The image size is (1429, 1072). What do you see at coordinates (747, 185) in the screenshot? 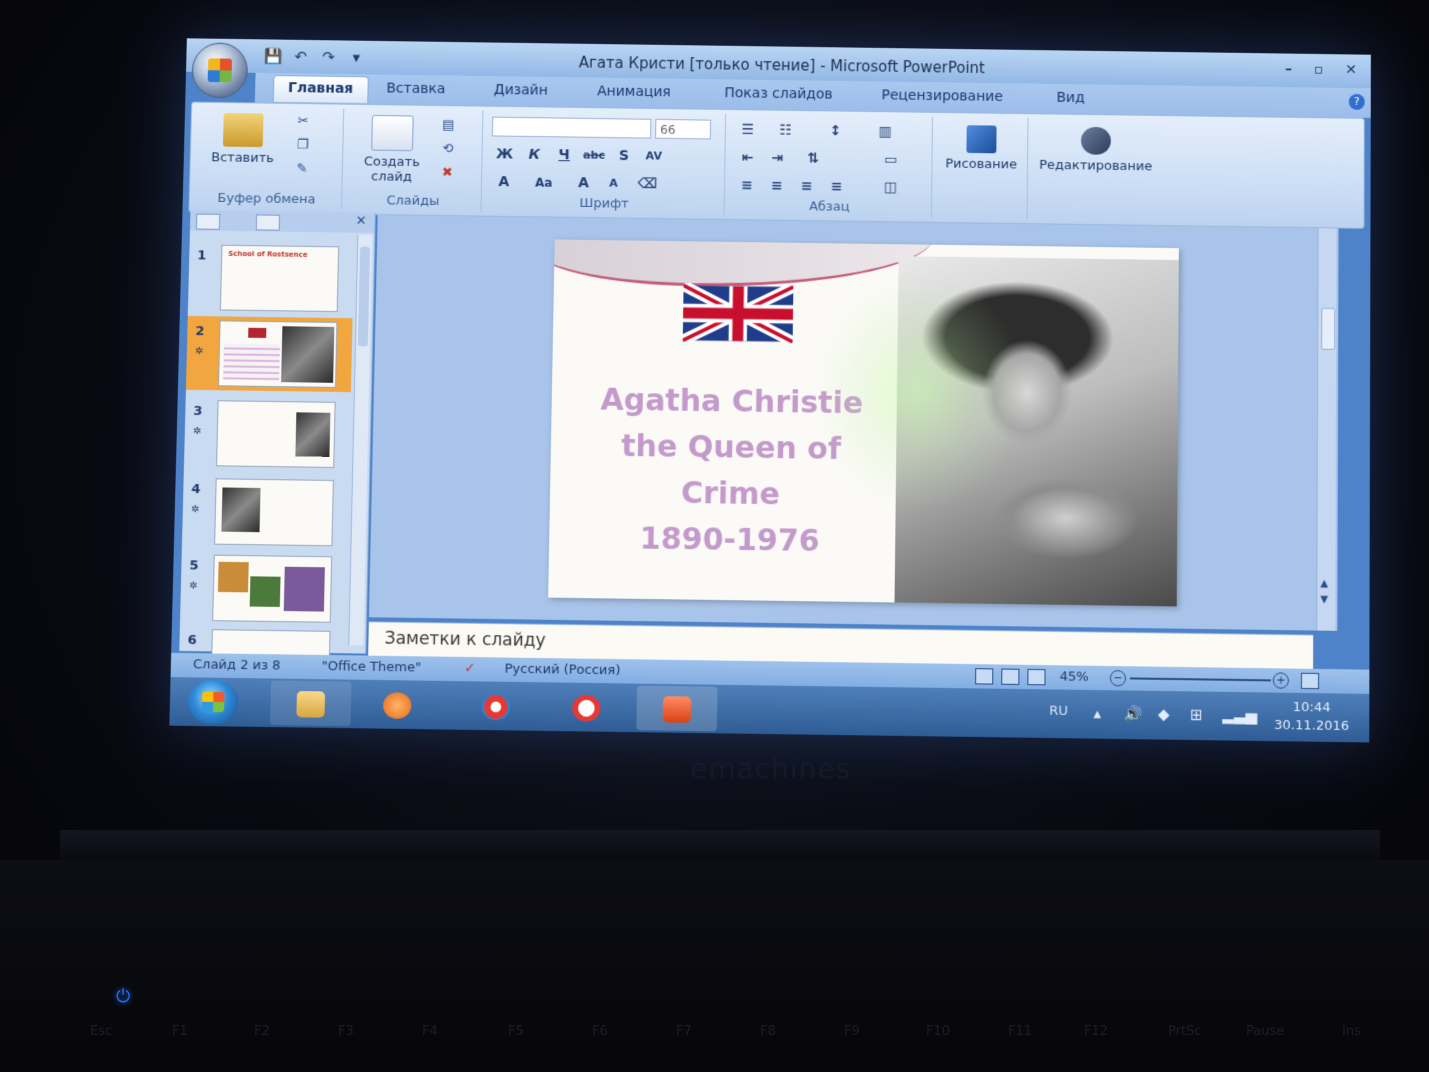
I see `align-left-button: ≡` at bounding box center [747, 185].